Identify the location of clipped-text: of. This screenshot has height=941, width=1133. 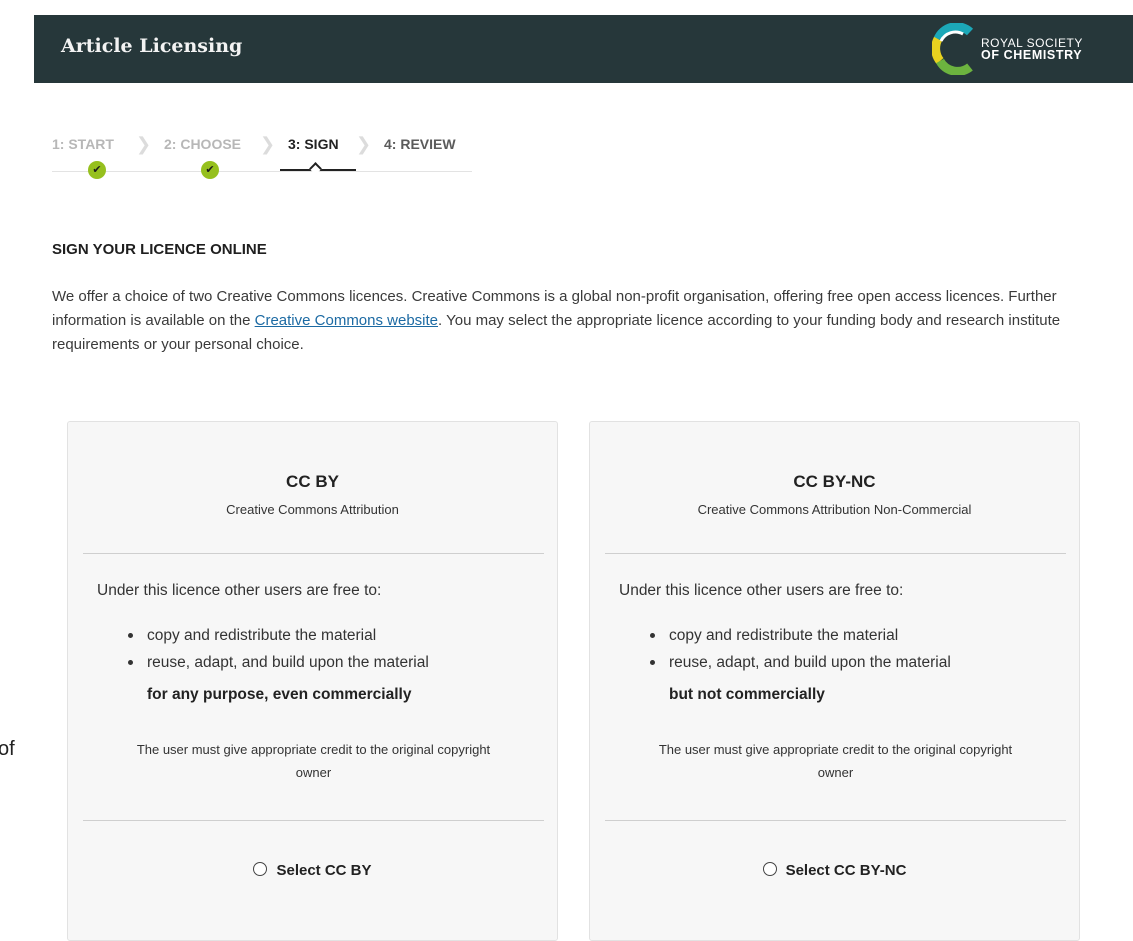
(7, 749).